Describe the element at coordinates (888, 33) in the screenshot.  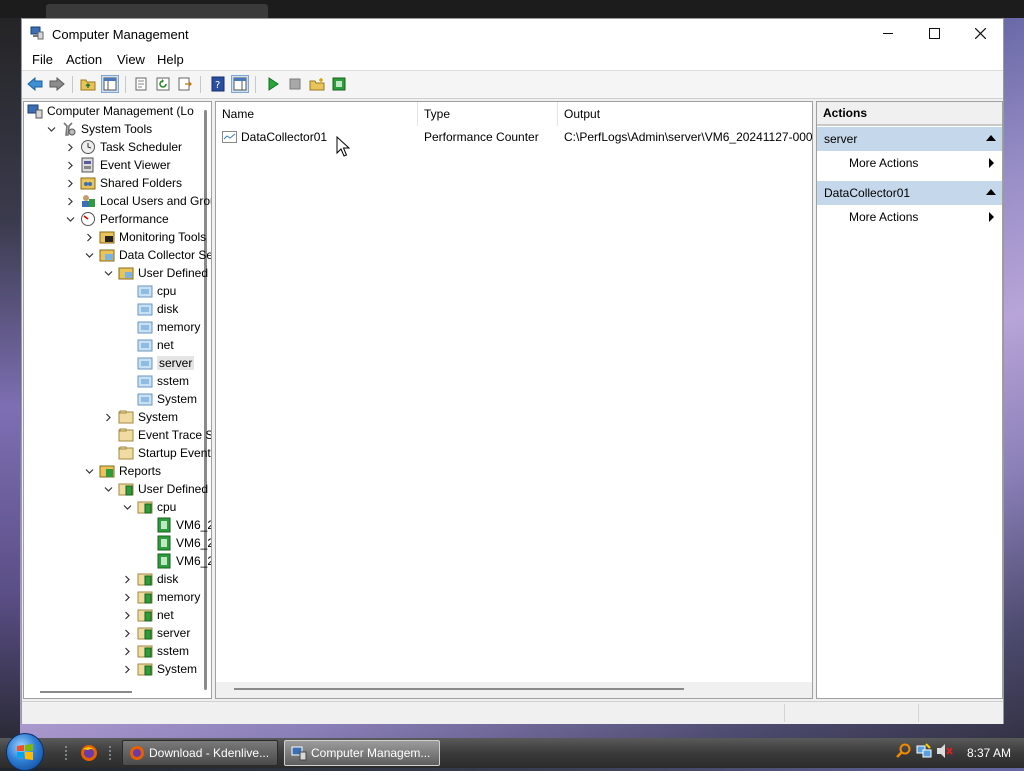
I see `minimize-button` at that location.